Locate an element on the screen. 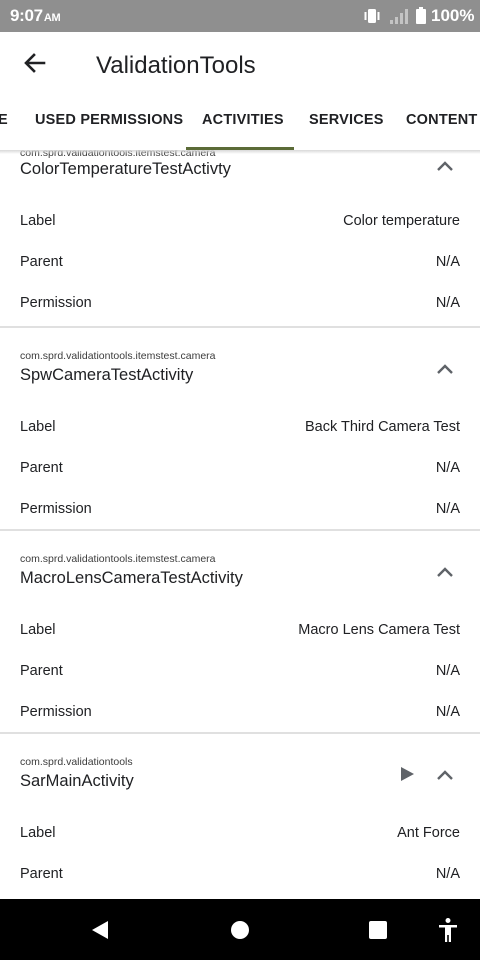  tab-partial-left: E is located at coordinates (4, 120).